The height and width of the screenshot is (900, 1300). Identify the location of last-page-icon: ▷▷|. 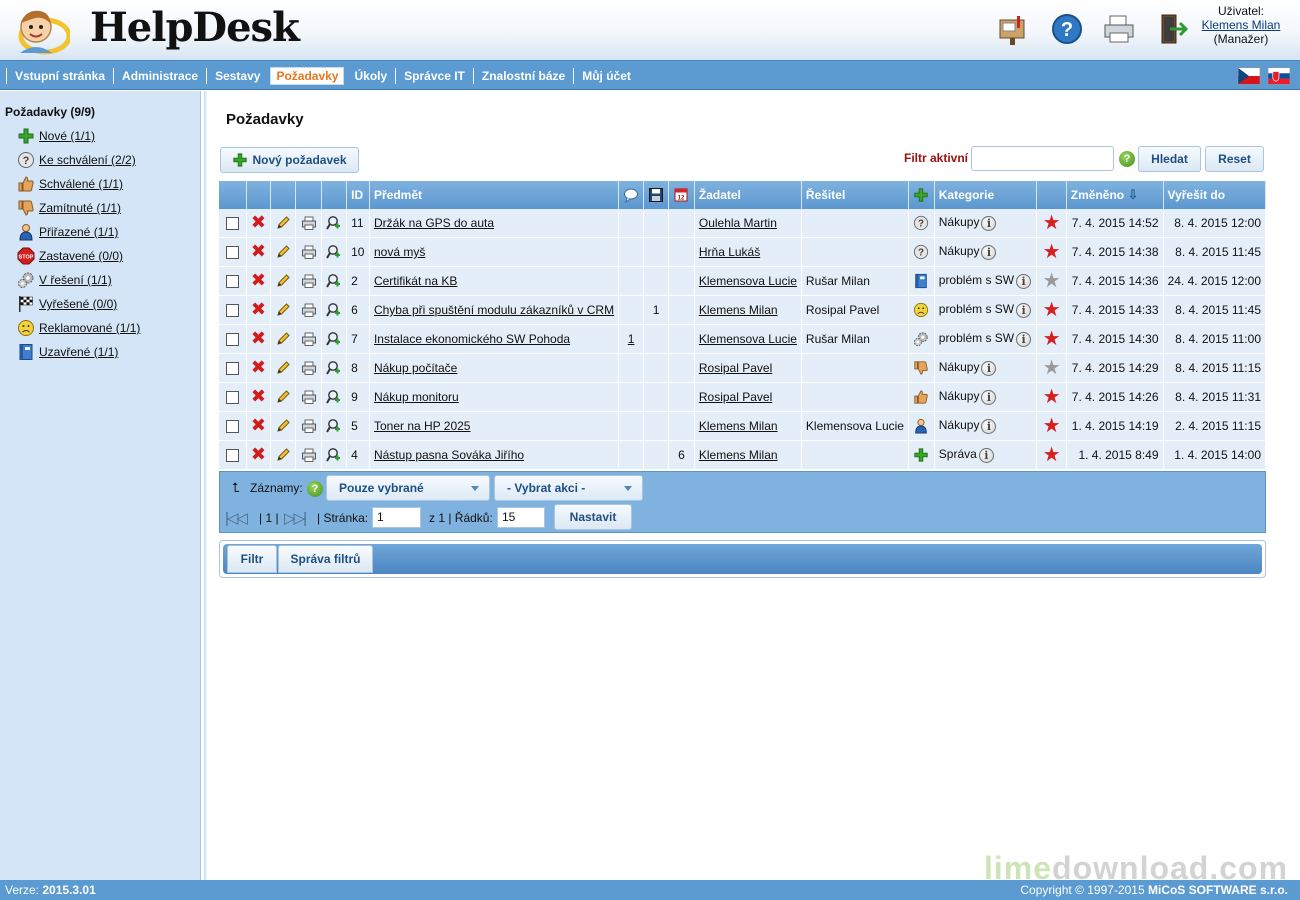
(295, 518).